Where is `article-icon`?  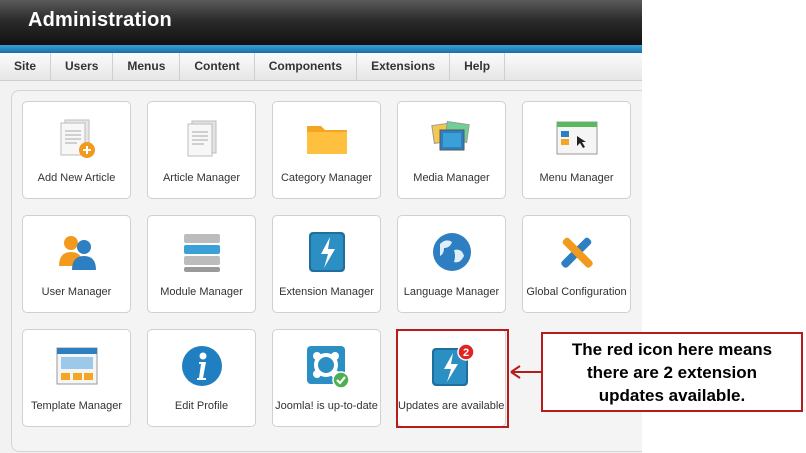
article-icon is located at coordinates (201, 138).